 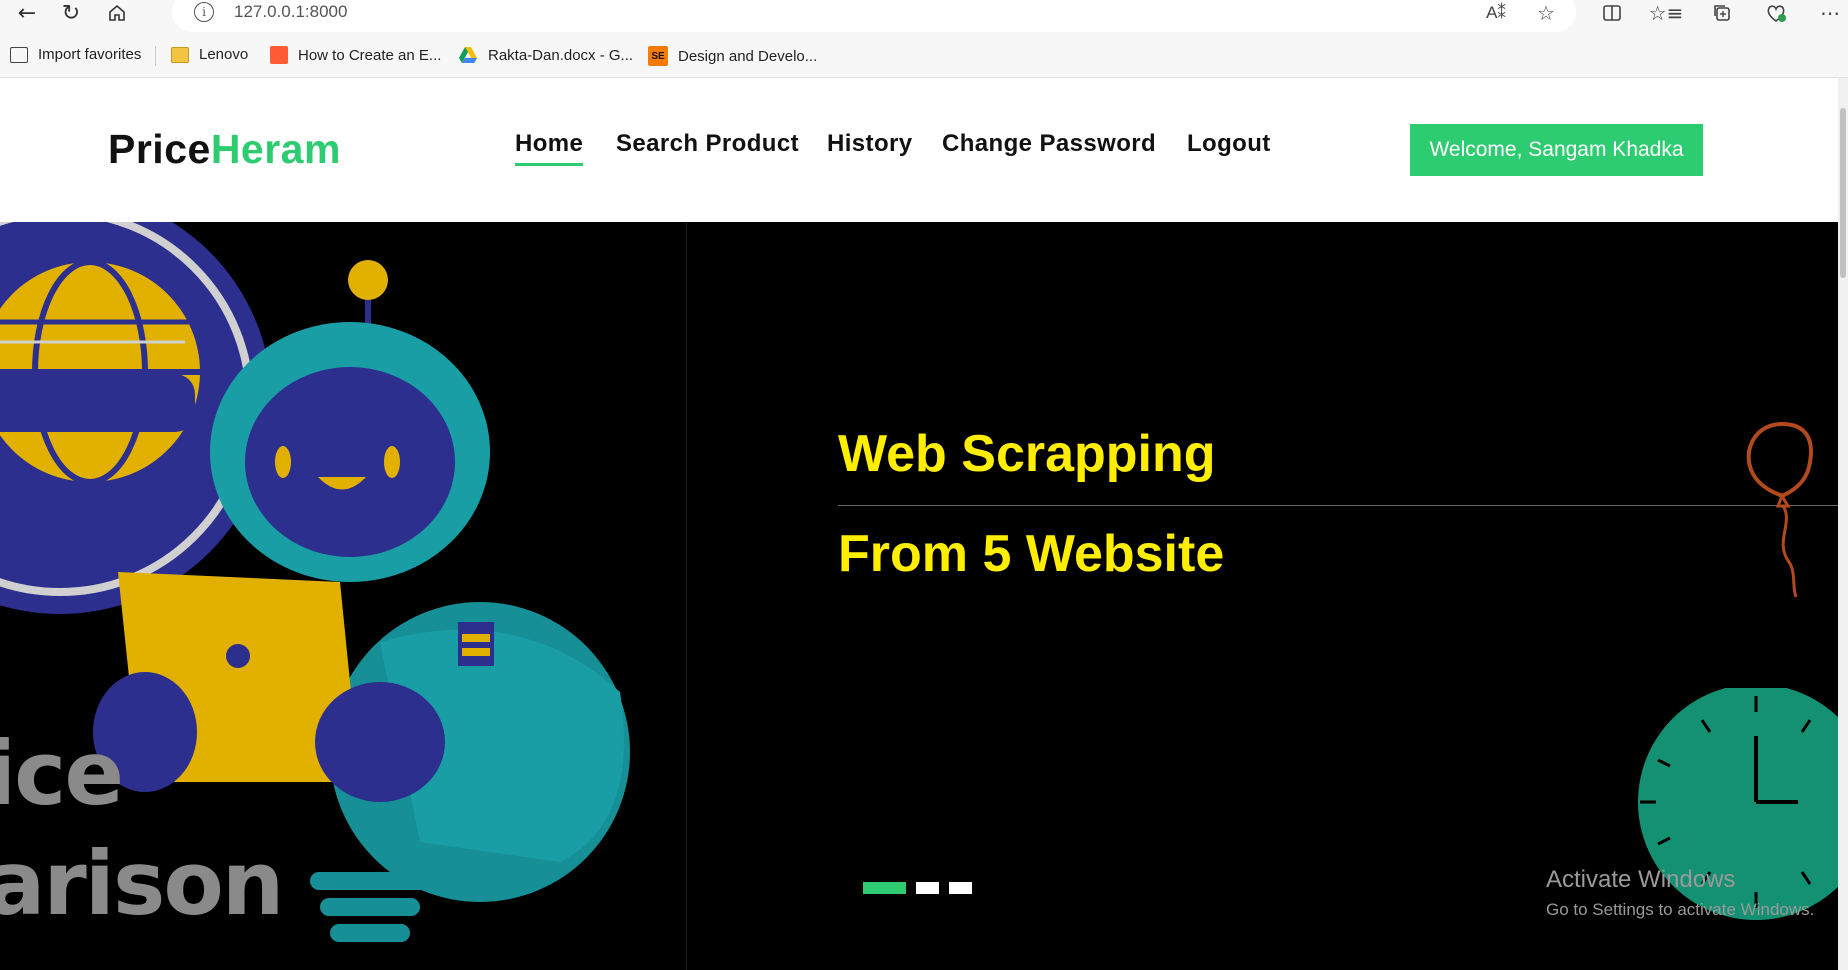 I want to click on activate-windows-subtitle: Go to Settings to activate Windows., so click(x=1680, y=909).